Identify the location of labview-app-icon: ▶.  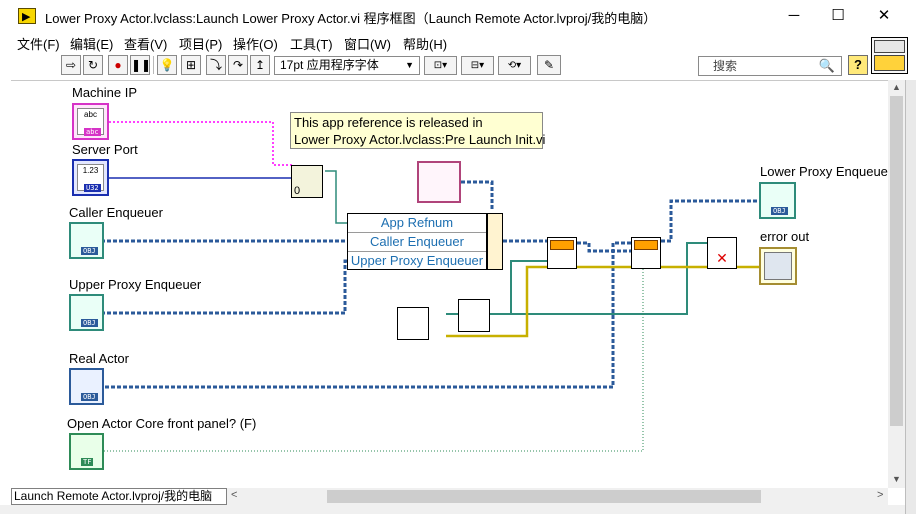
(27, 16).